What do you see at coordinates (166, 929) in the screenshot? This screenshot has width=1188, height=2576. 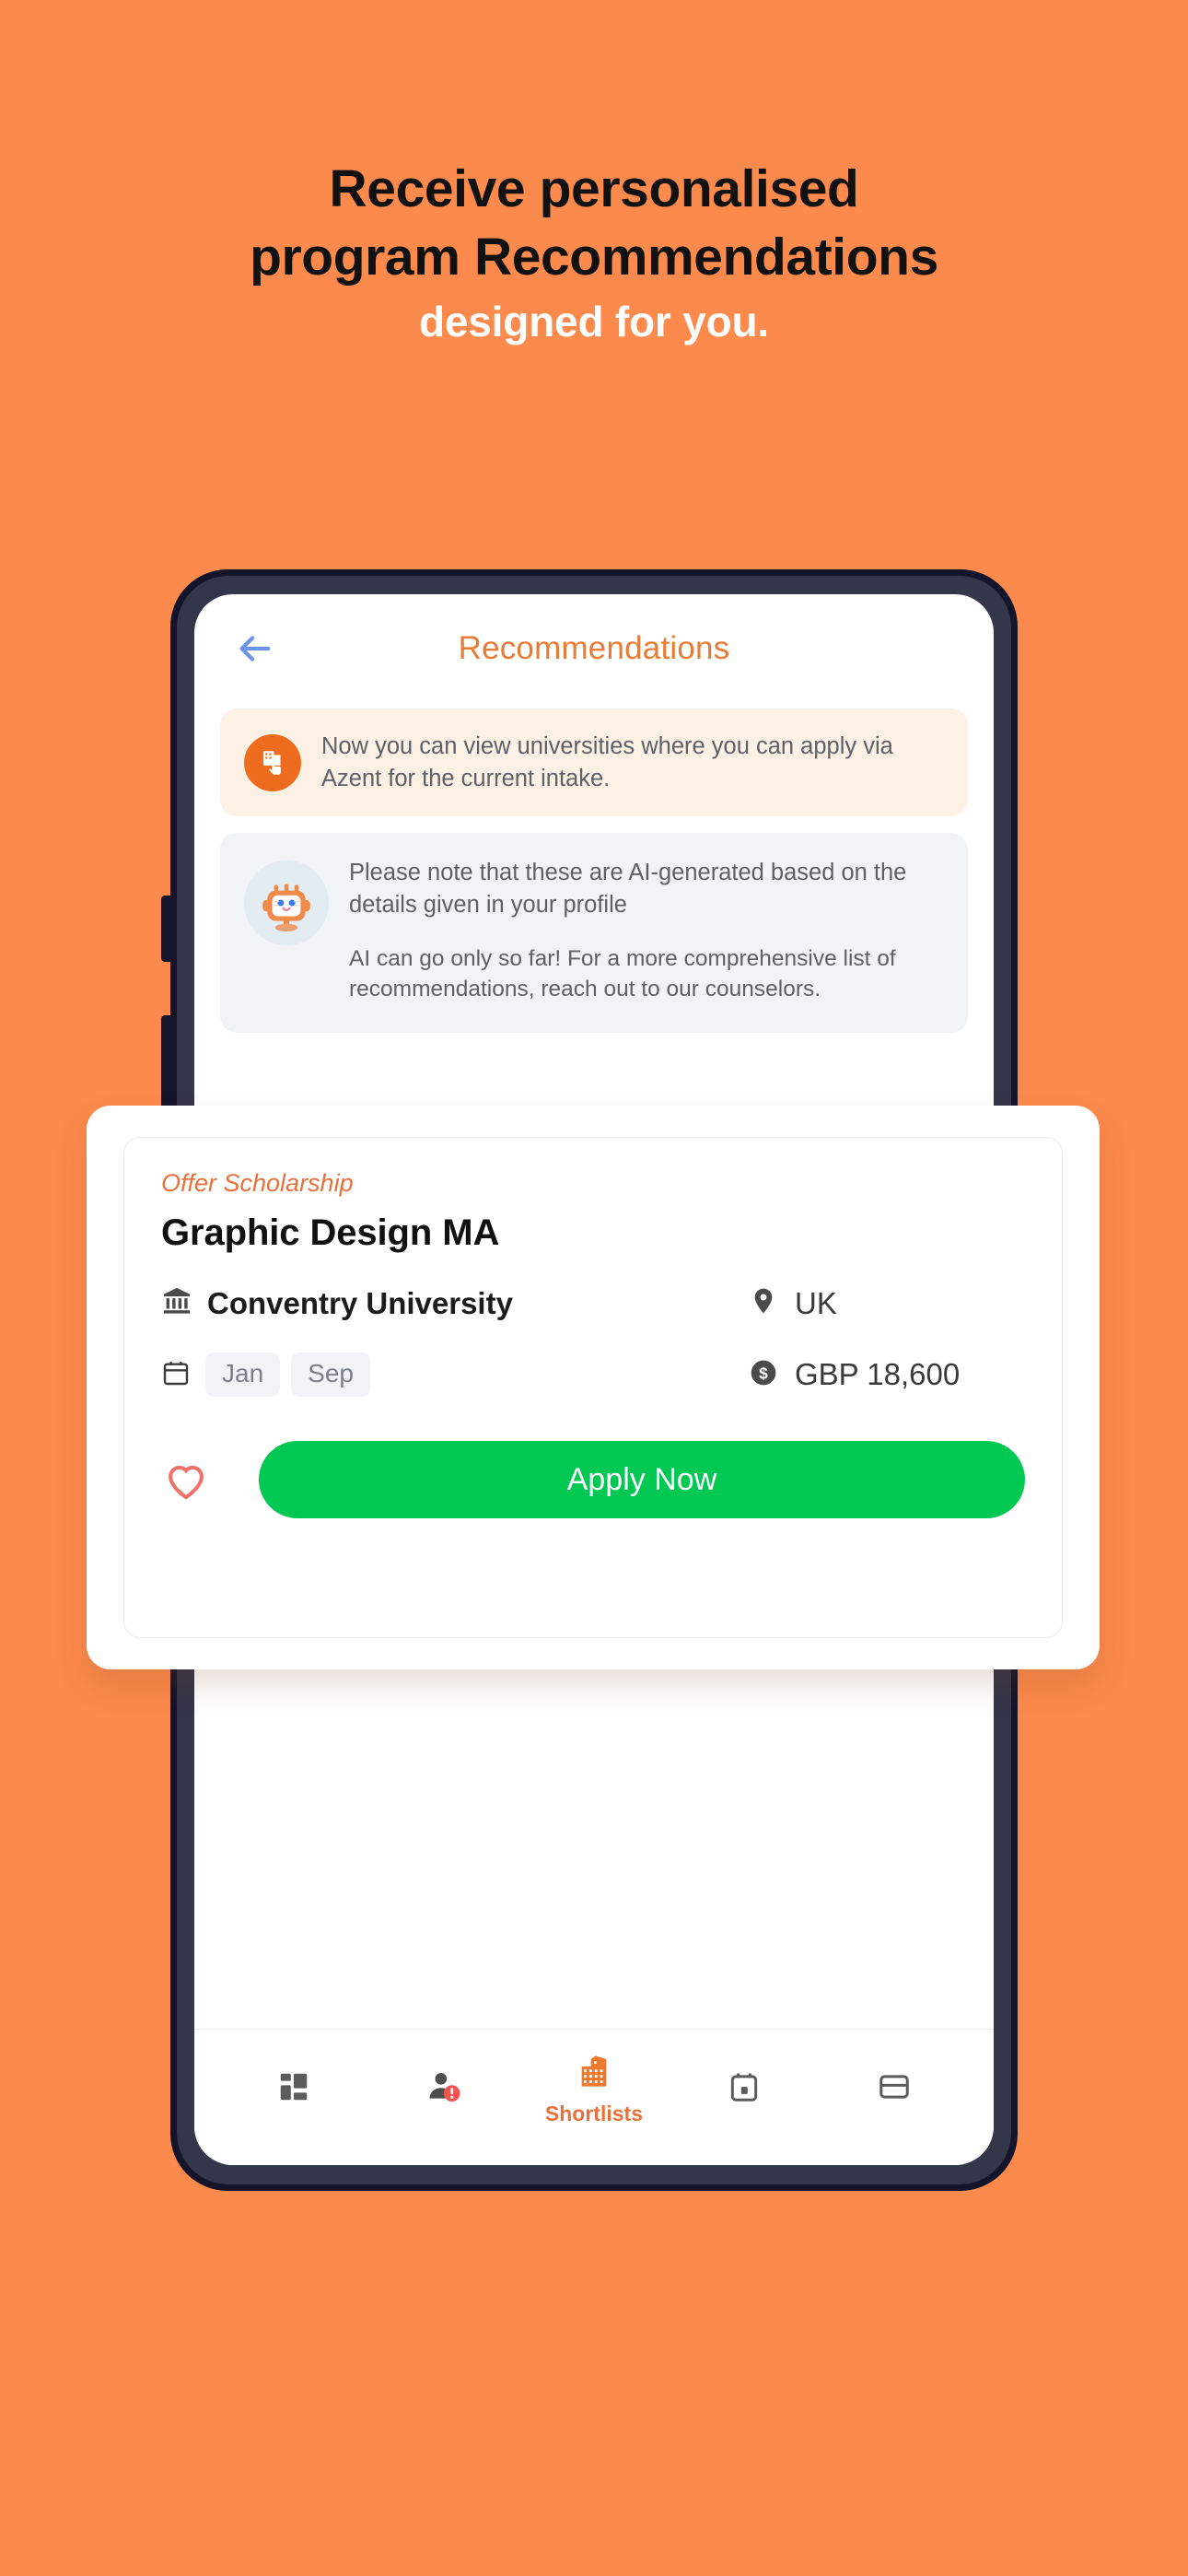 I see `phone-side-button-volume-up` at bounding box center [166, 929].